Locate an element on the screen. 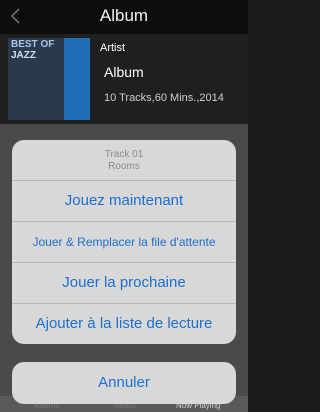 This screenshot has height=412, width=320. album-name: Album is located at coordinates (124, 72).